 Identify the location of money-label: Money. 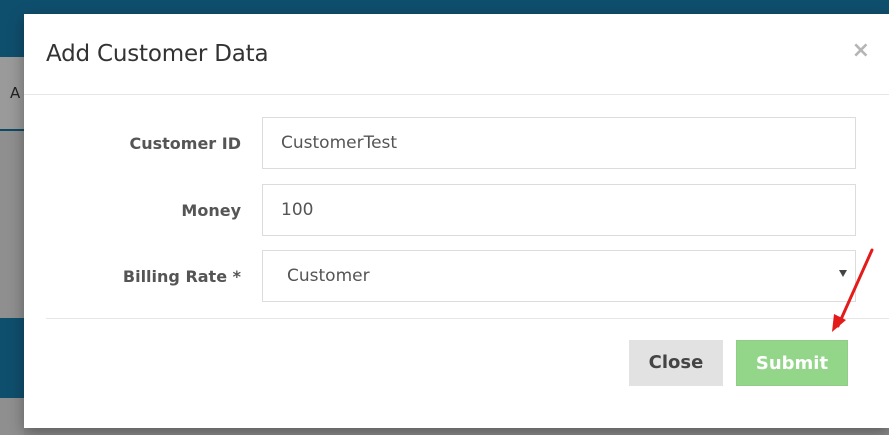
(211, 210).